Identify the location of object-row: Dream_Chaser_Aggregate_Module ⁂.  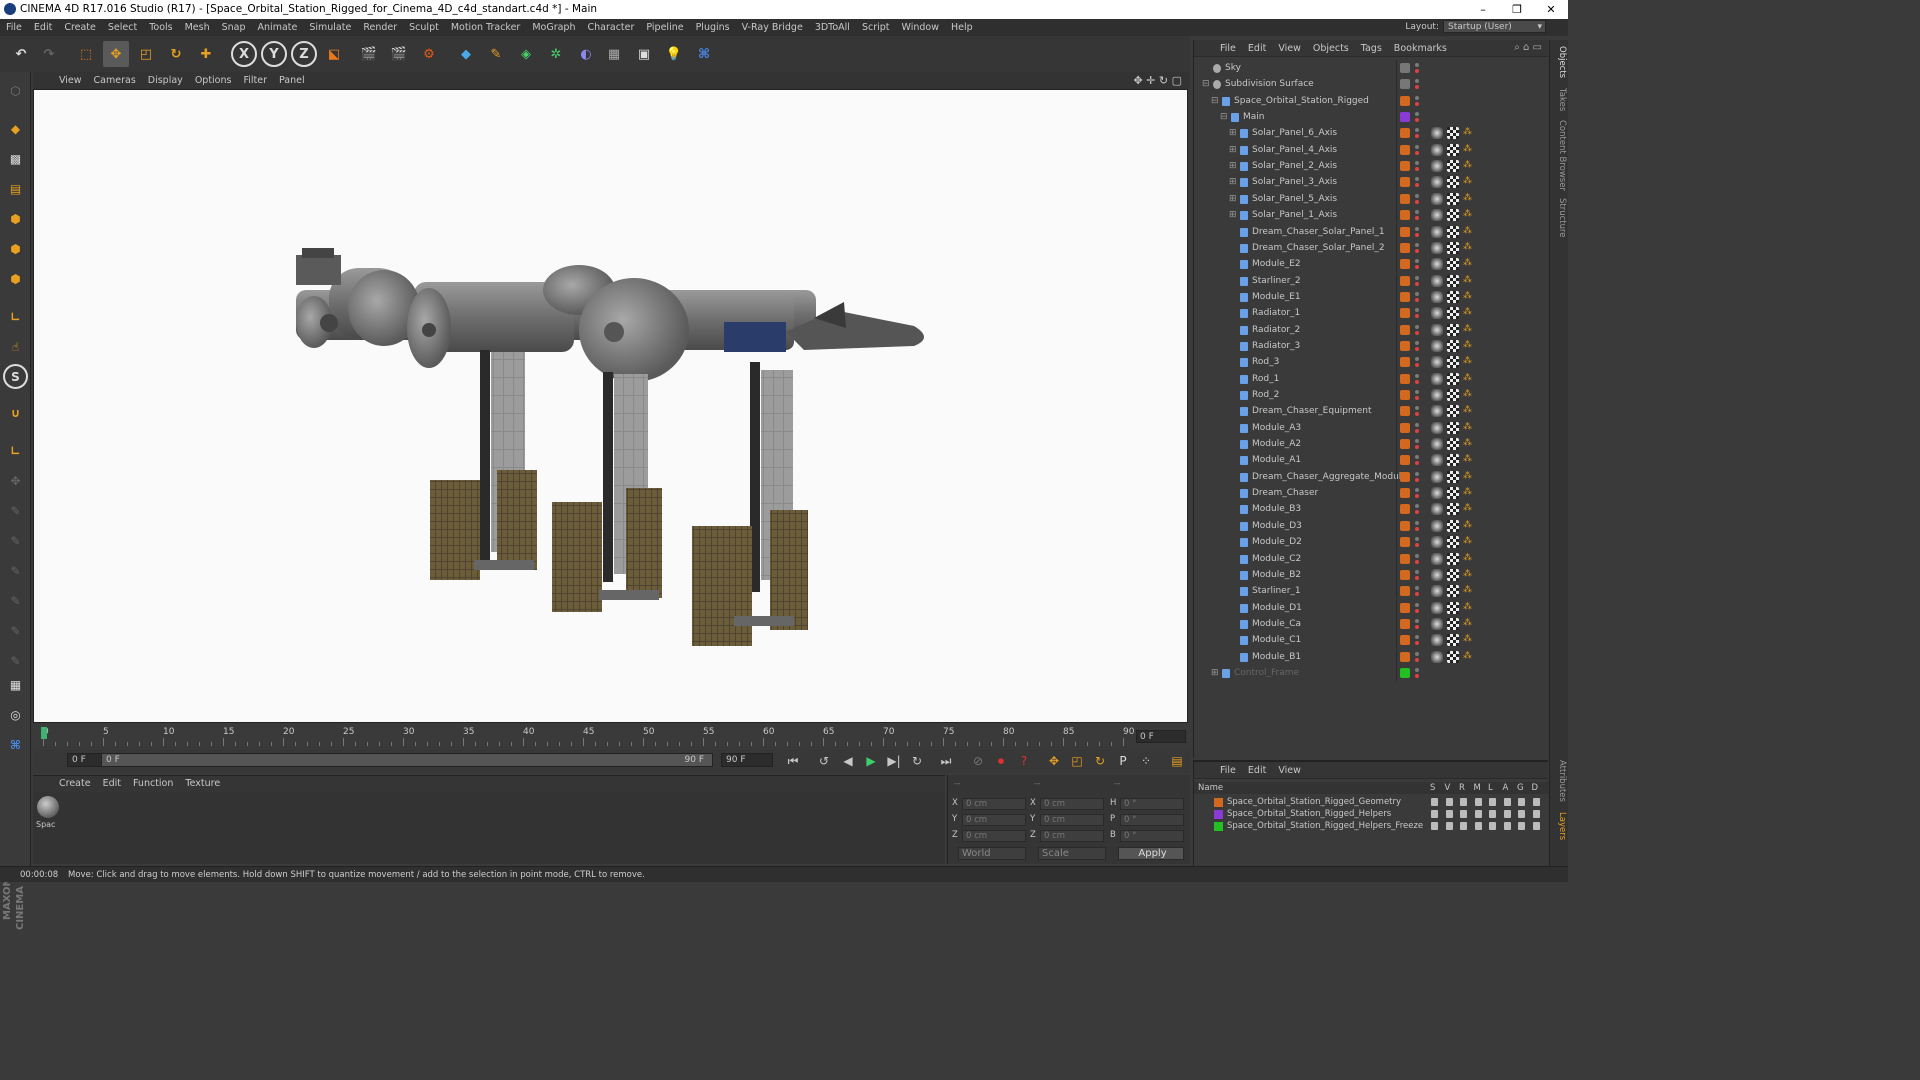
(1371, 476).